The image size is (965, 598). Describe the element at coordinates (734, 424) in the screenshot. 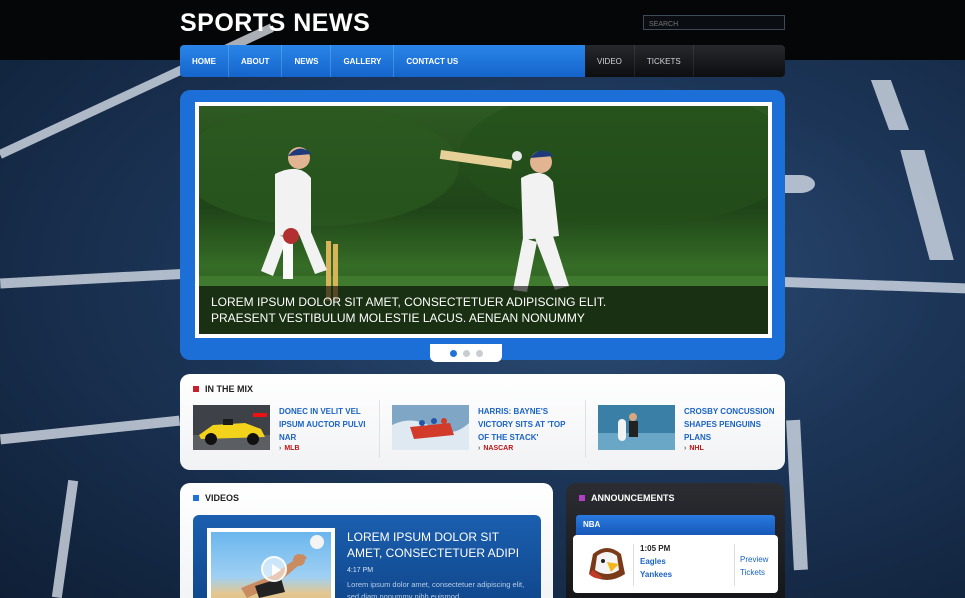

I see `mix-headline: CROSBY CONCUSSION SHAPES PENGUINS PLANS` at that location.